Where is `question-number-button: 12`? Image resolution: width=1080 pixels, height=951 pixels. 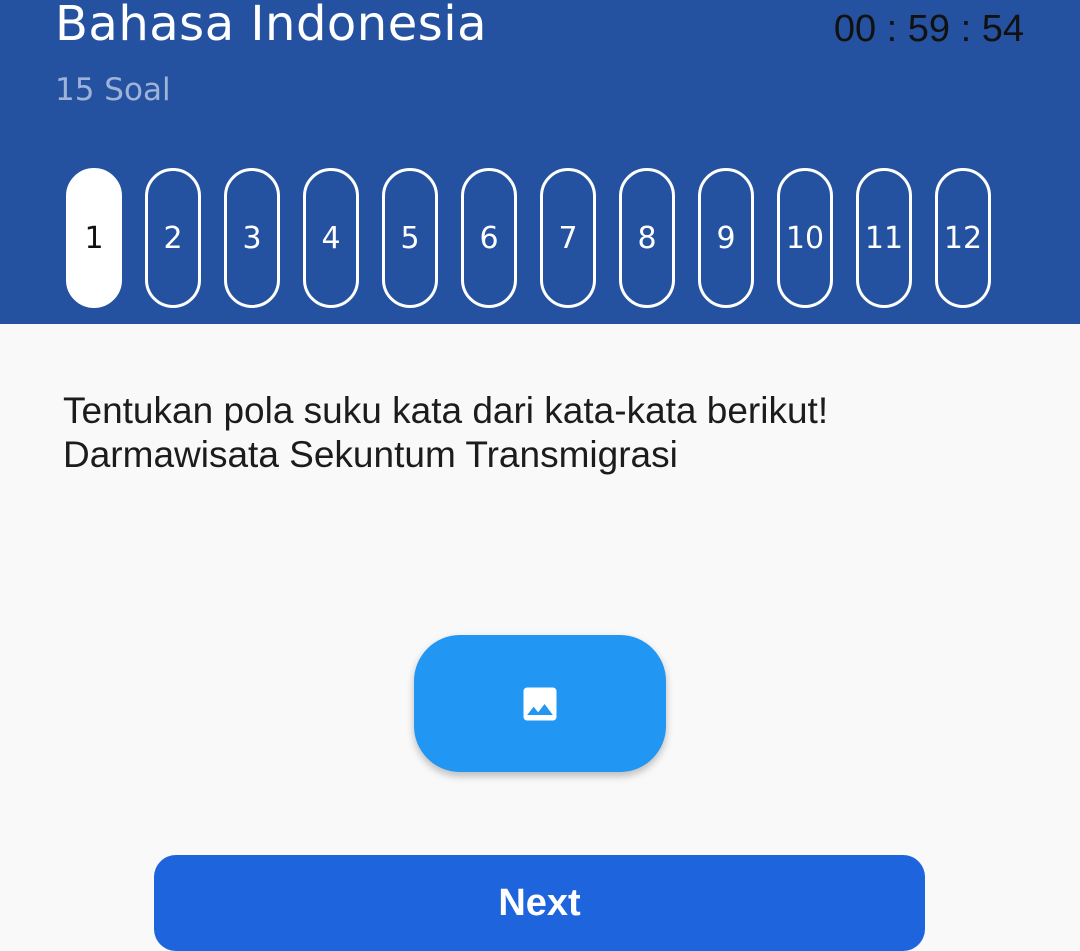
question-number-button: 12 is located at coordinates (963, 238).